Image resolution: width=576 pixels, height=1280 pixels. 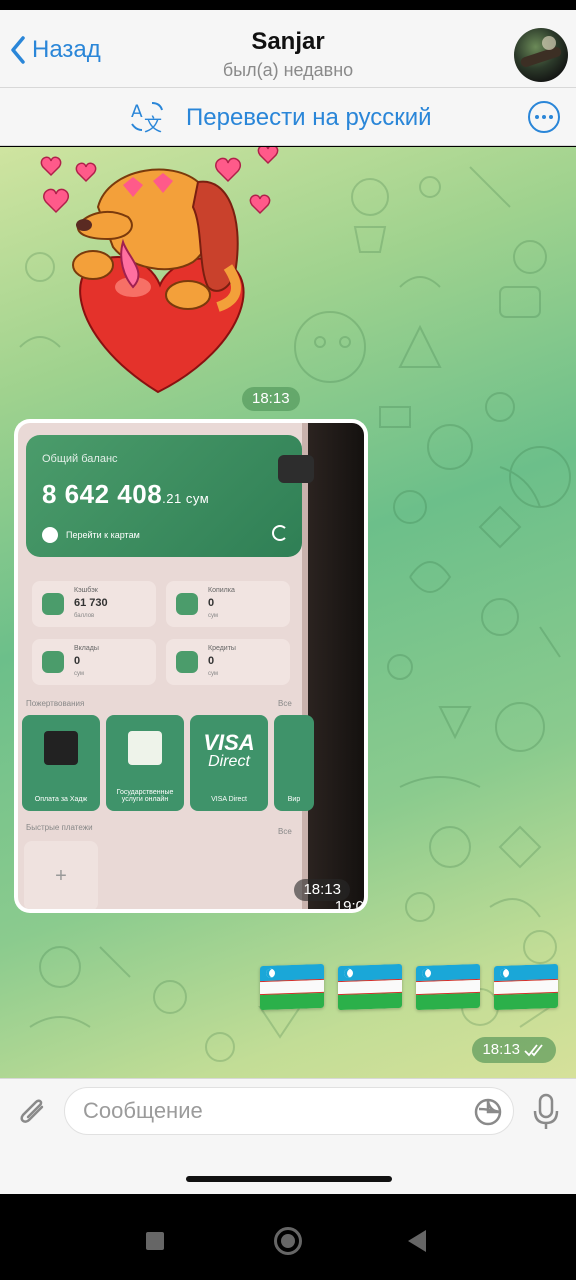 I want to click on translate-button: Перевести на русский, so click(x=309, y=118).